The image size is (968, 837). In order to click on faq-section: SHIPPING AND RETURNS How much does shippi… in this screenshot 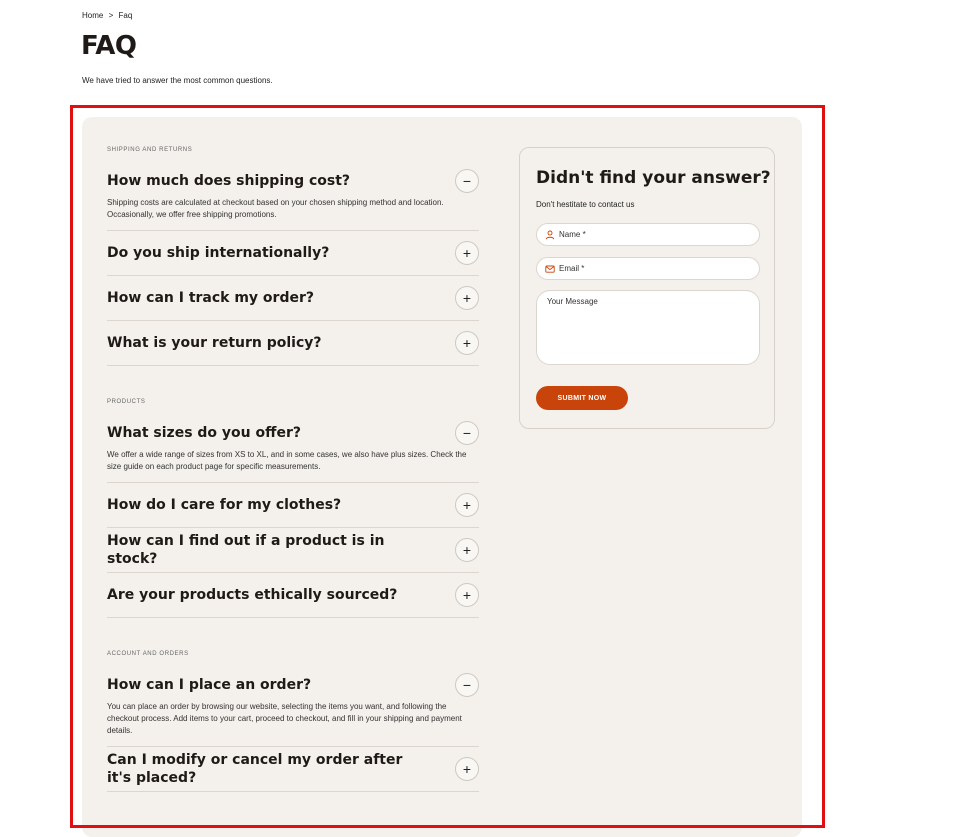, I will do `click(293, 256)`.